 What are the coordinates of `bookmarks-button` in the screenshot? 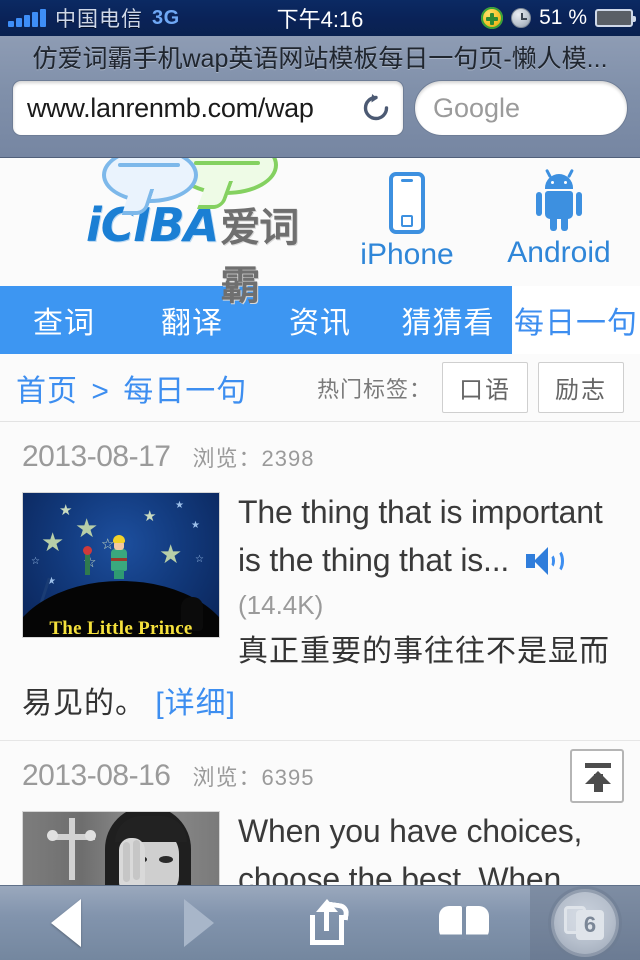 It's located at (464, 923).